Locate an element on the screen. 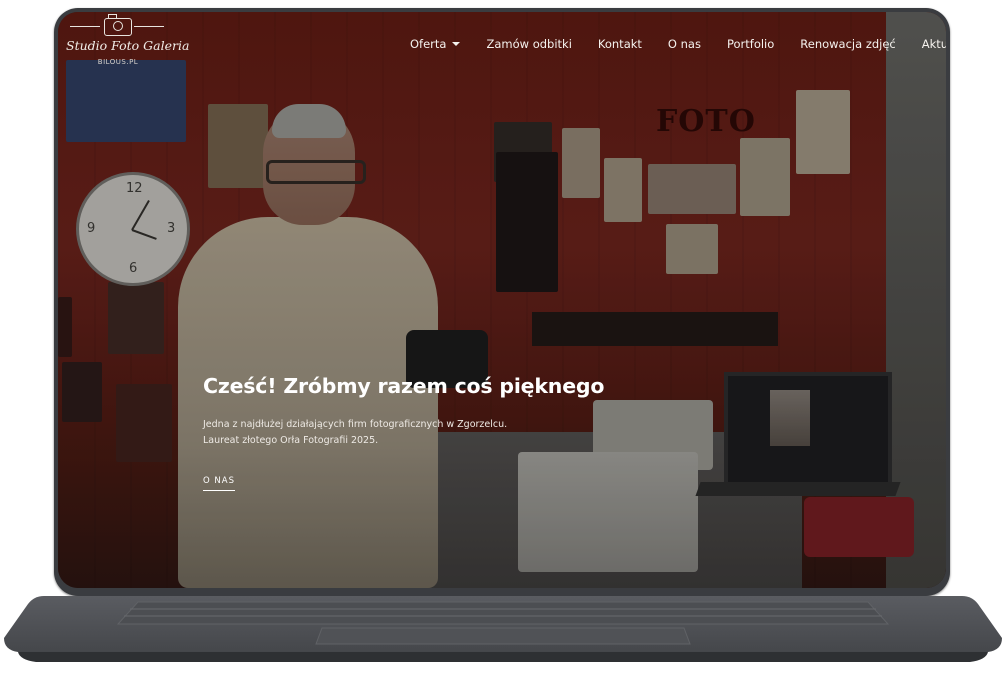 This screenshot has width=1007, height=676. nav-item-kontakt: Kontakt is located at coordinates (620, 44).